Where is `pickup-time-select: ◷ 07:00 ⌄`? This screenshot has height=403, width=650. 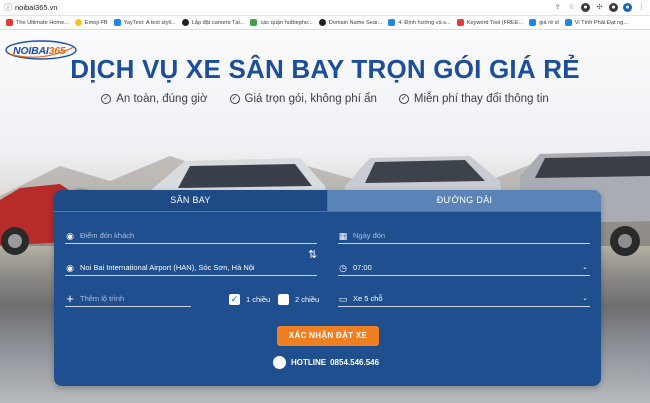 pickup-time-select: ◷ 07:00 ⌄ is located at coordinates (464, 268).